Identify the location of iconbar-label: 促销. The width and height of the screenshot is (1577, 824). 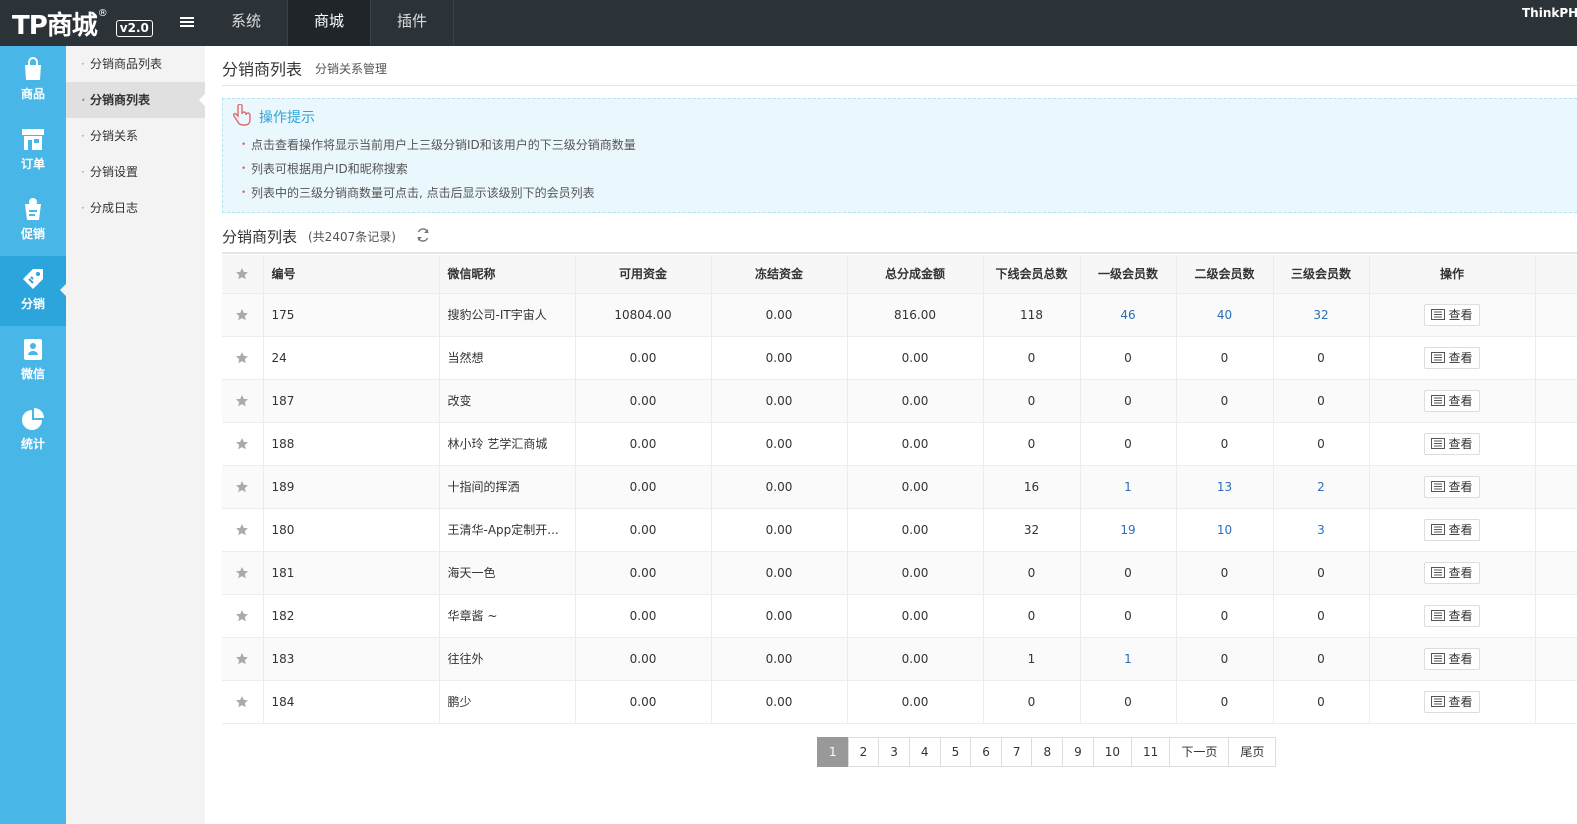
(32, 234).